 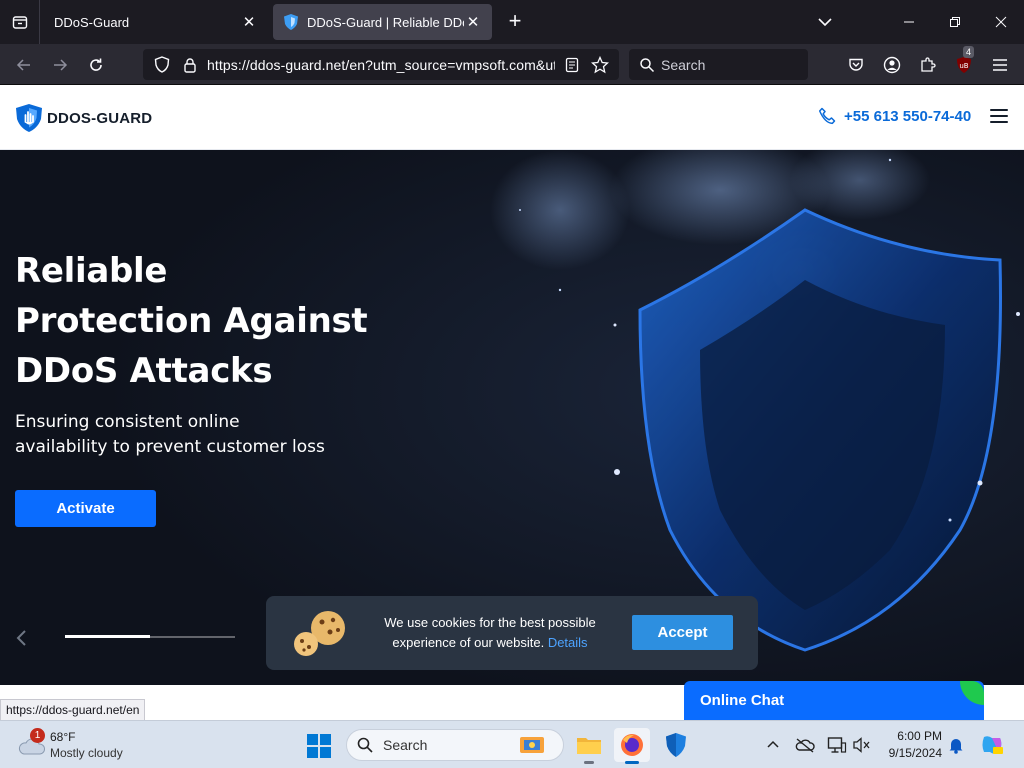 What do you see at coordinates (532, 745) in the screenshot?
I see `search-highlight-icon` at bounding box center [532, 745].